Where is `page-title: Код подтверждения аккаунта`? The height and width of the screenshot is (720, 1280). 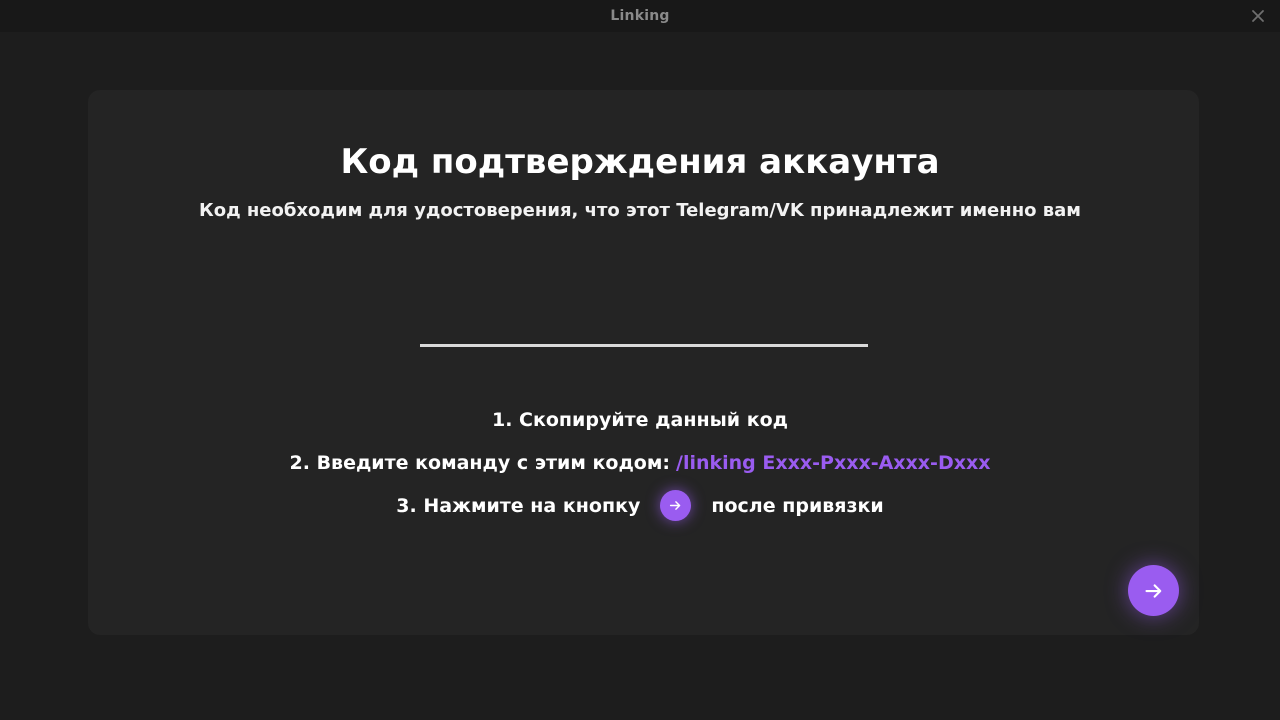
page-title: Код подтверждения аккаунта is located at coordinates (640, 162).